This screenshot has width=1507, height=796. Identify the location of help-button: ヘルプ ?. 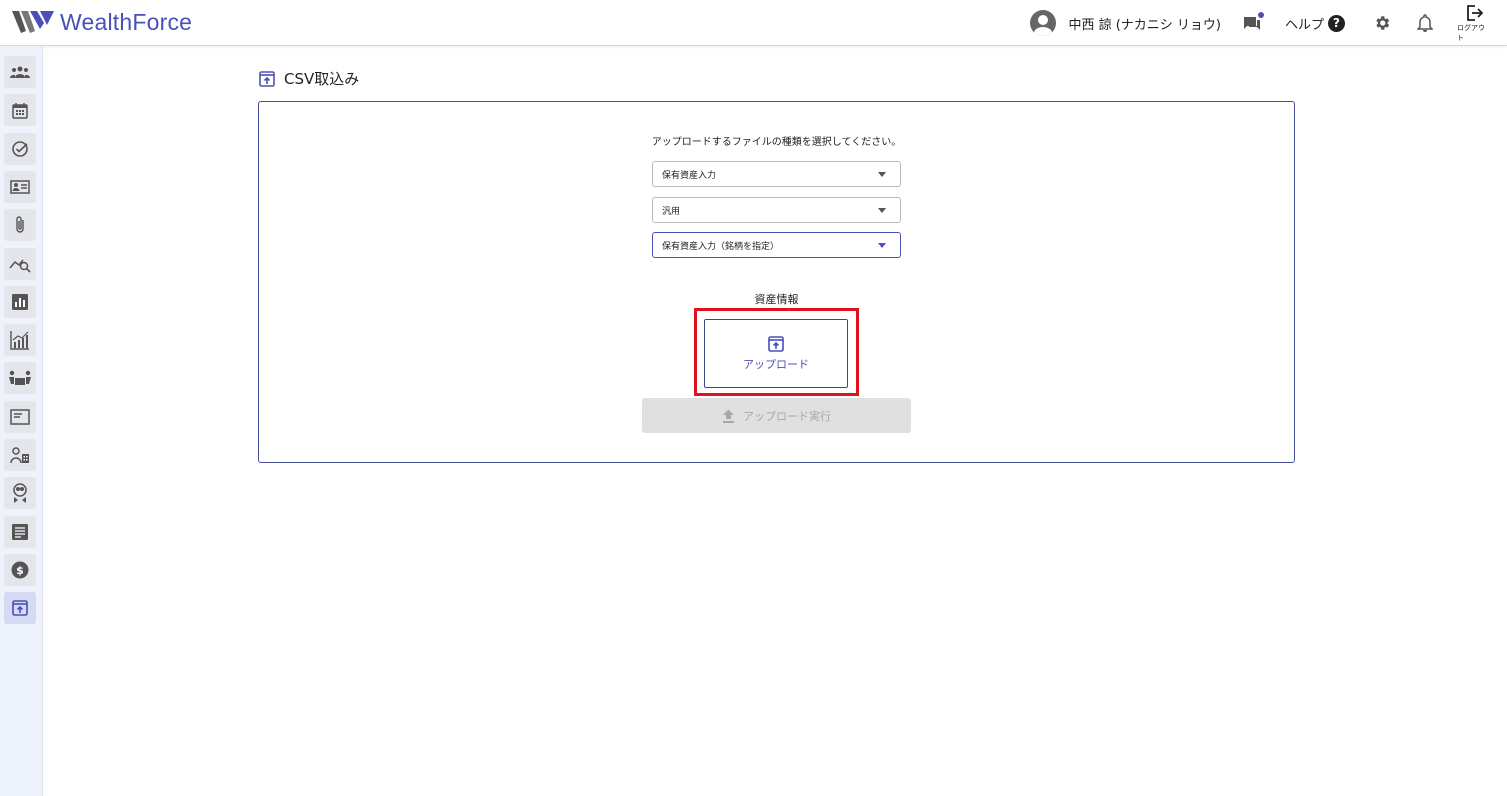
(1315, 23).